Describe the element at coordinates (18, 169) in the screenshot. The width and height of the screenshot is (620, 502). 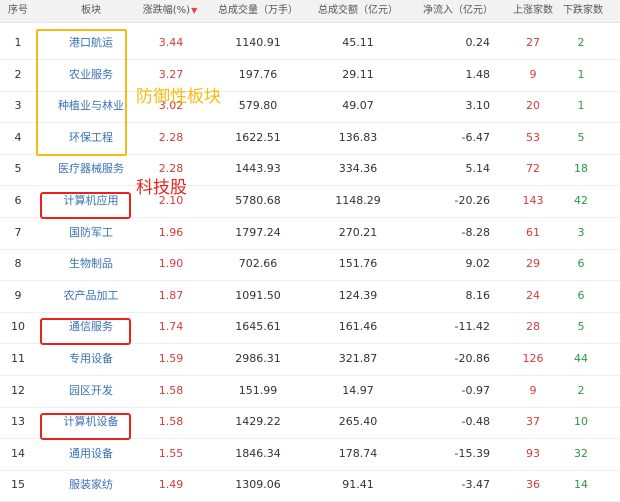
I see `row-number: 5` at that location.